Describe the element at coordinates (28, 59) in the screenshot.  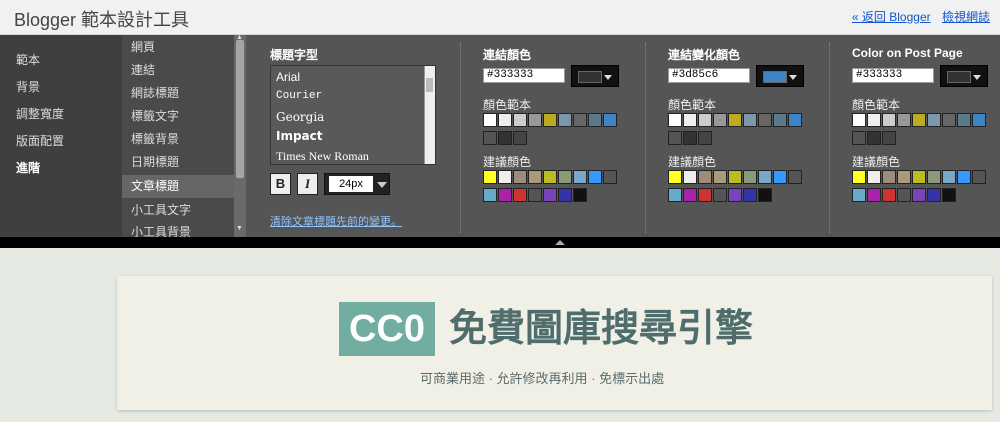
I see `category-item-templates: 範本` at that location.